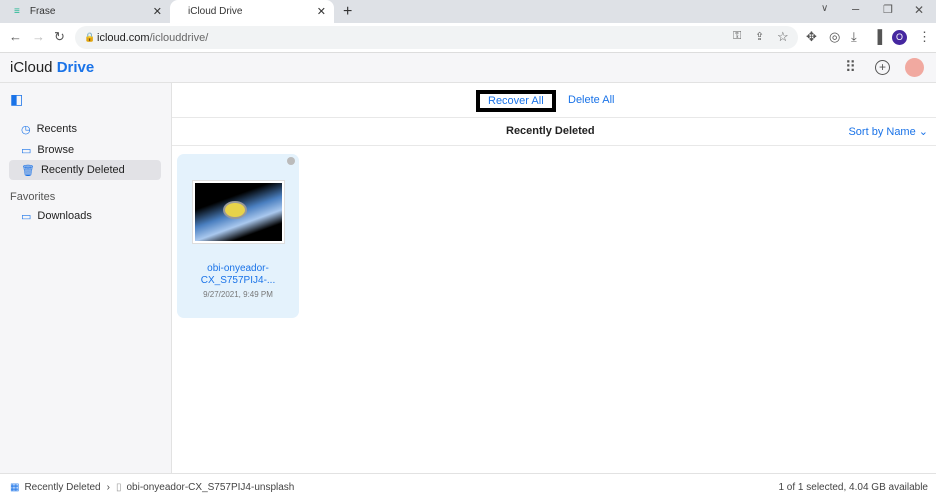 This screenshot has width=936, height=500. What do you see at coordinates (924, 37) in the screenshot?
I see `menu-icon: ⋮` at bounding box center [924, 37].